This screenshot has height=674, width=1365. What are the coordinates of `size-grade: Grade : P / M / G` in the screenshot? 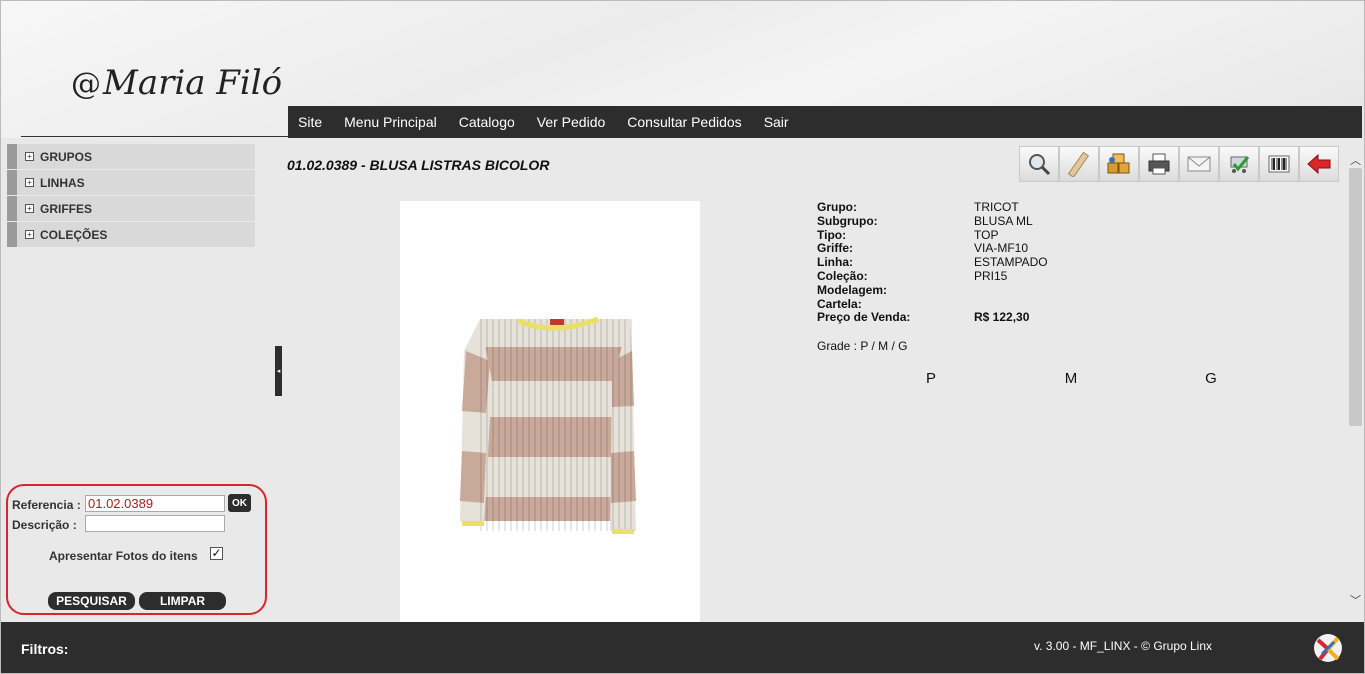 It's located at (862, 346).